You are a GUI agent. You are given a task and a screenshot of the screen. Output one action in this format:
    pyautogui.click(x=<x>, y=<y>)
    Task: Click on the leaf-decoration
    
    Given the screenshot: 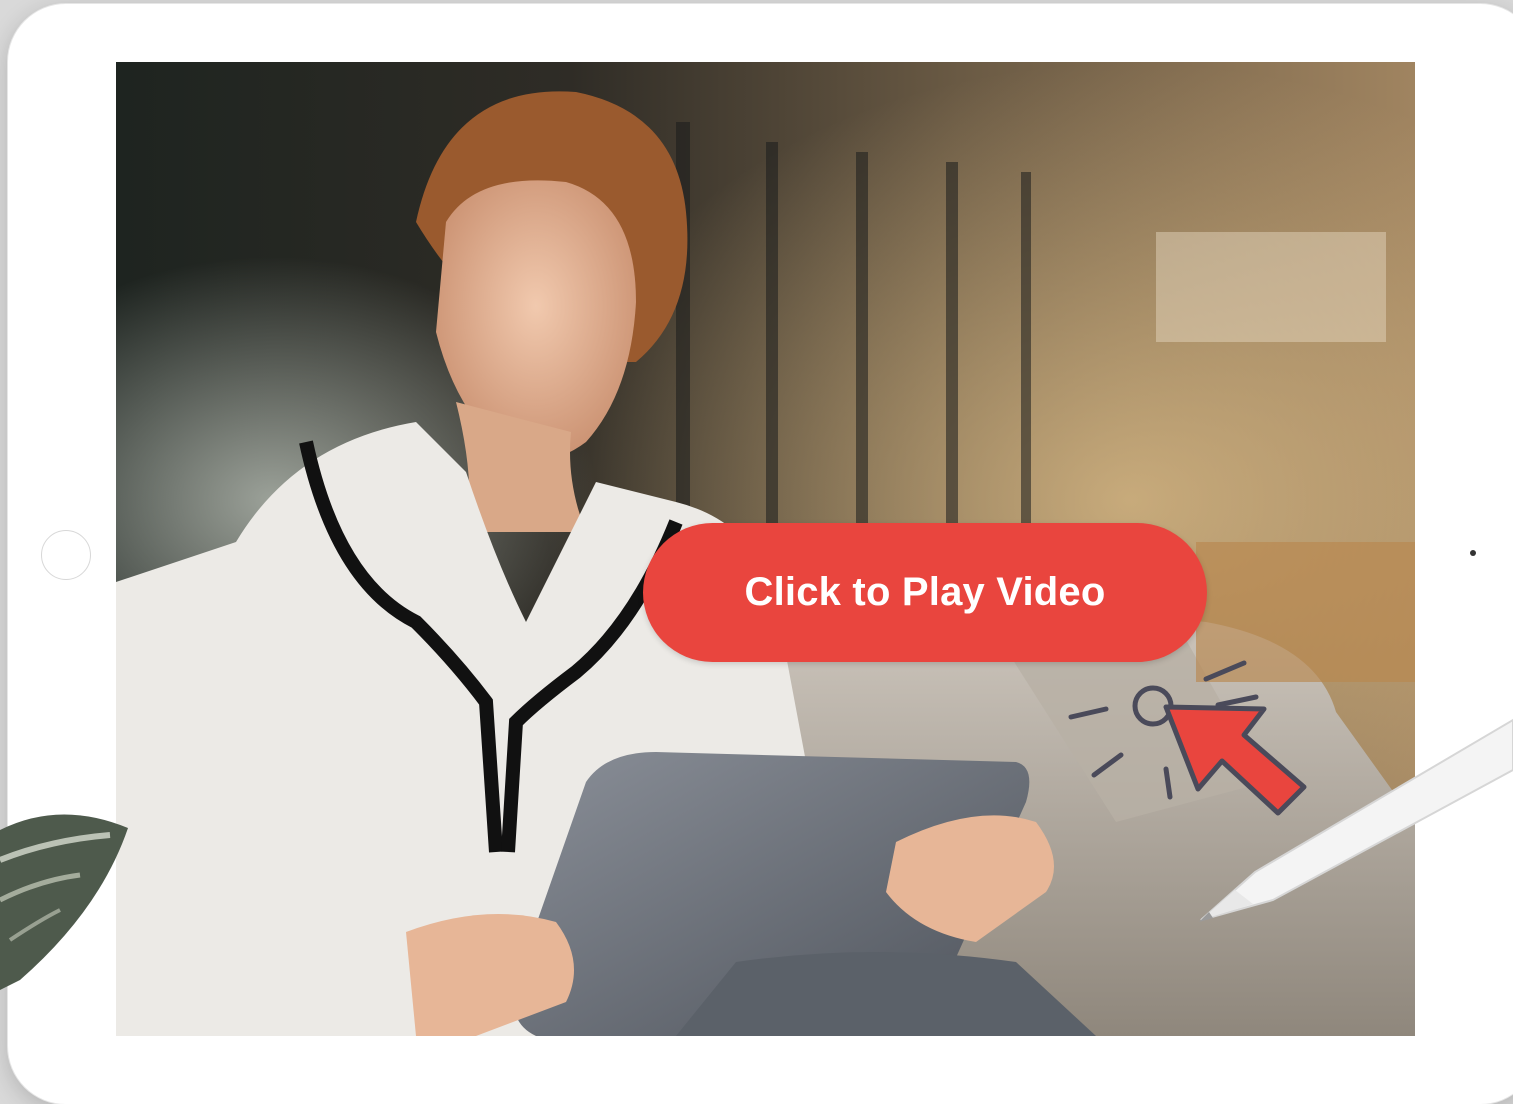 What is the action you would take?
    pyautogui.click(x=64, y=902)
    